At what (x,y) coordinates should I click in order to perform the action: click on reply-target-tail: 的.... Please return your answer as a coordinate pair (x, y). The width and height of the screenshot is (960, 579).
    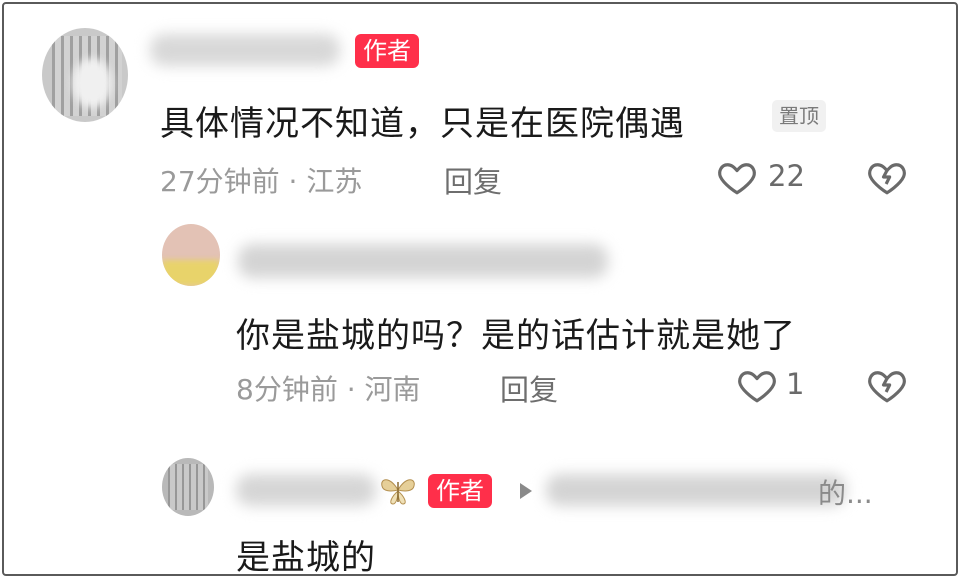
    Looking at the image, I should click on (845, 493).